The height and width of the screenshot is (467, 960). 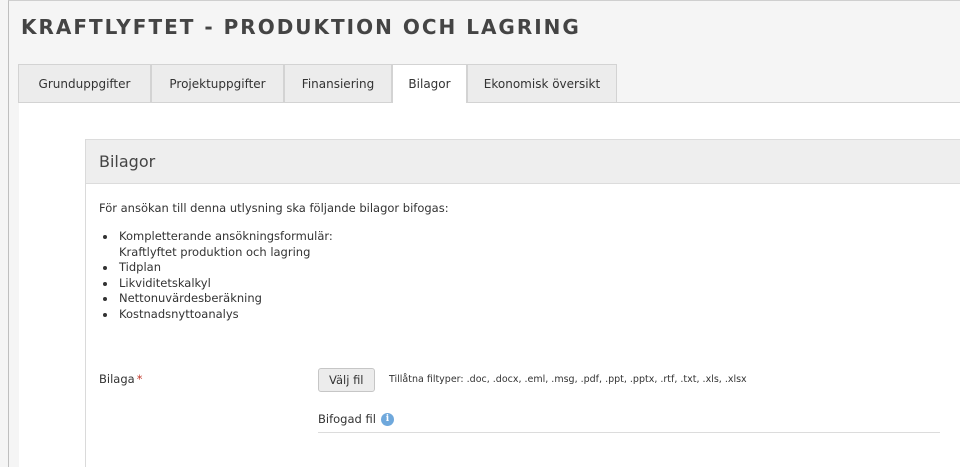 I want to click on tab-projektuppgifter: Projektuppgifter, so click(x=217, y=83).